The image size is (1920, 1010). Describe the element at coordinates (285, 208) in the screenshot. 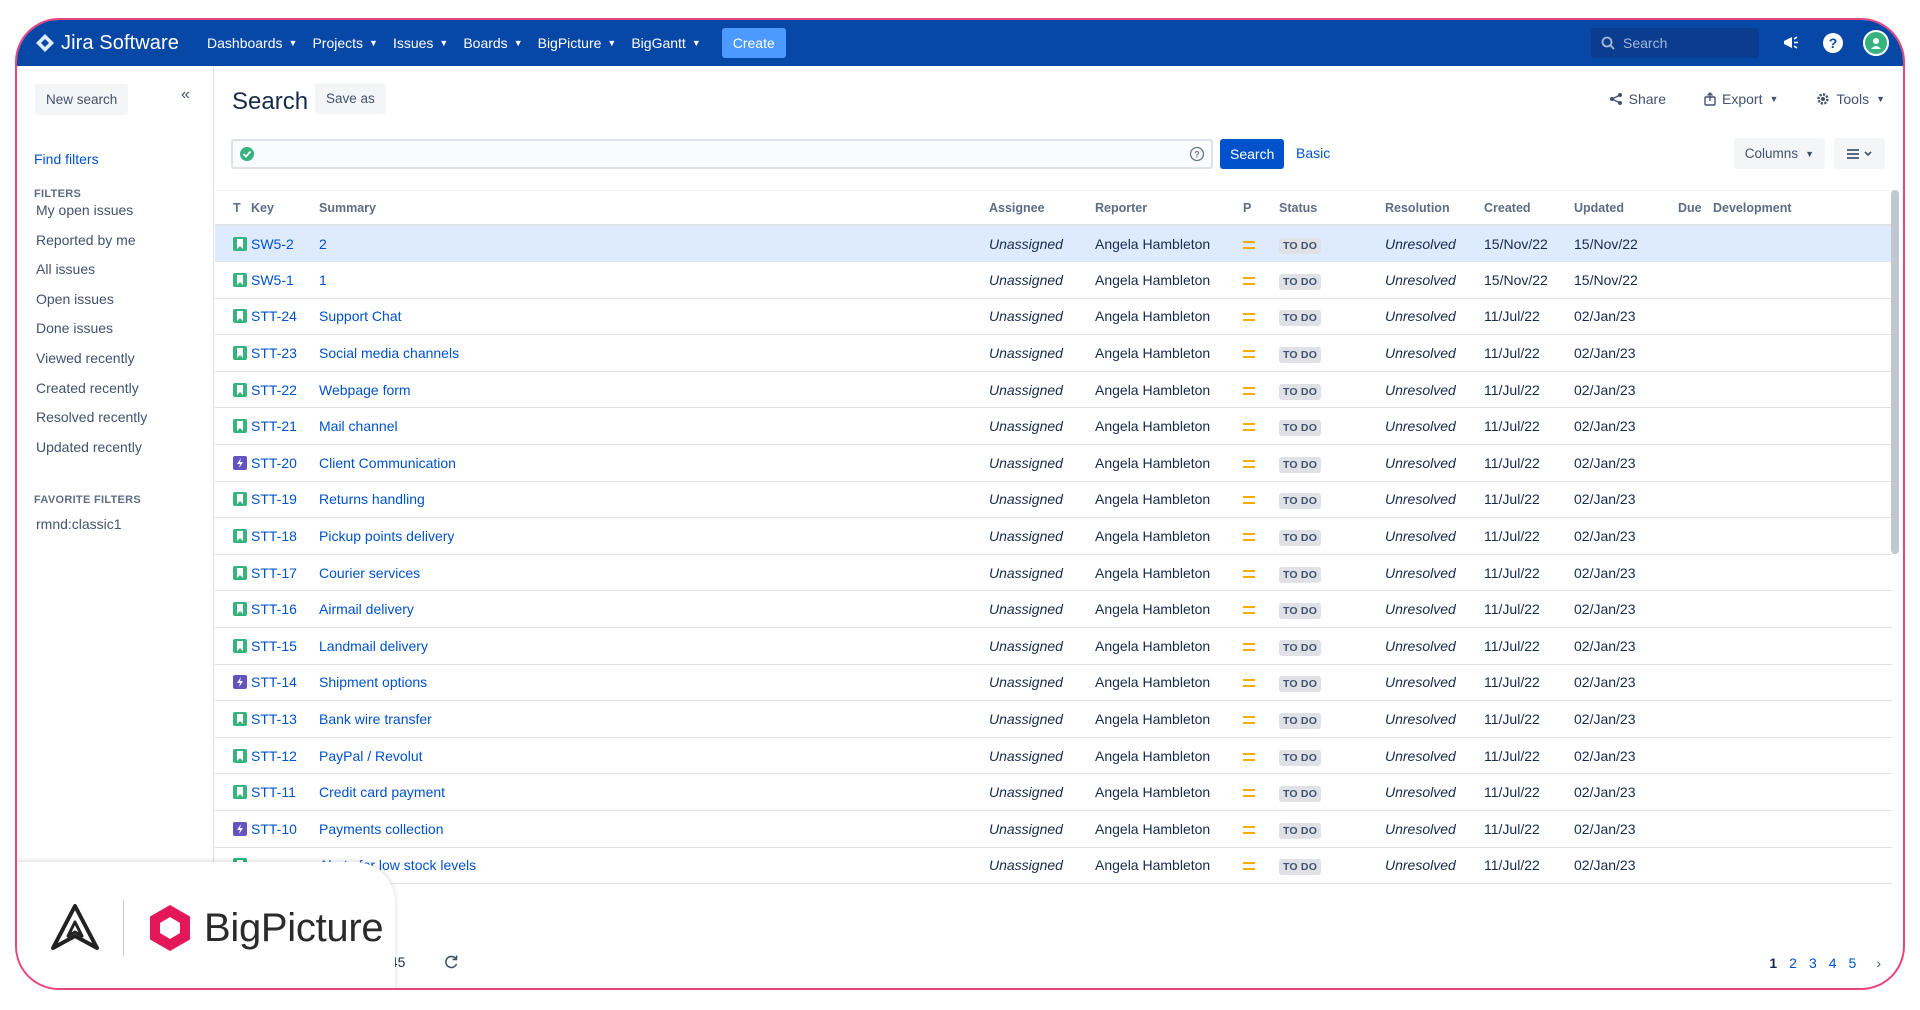

I see `col-header-key: Key` at that location.